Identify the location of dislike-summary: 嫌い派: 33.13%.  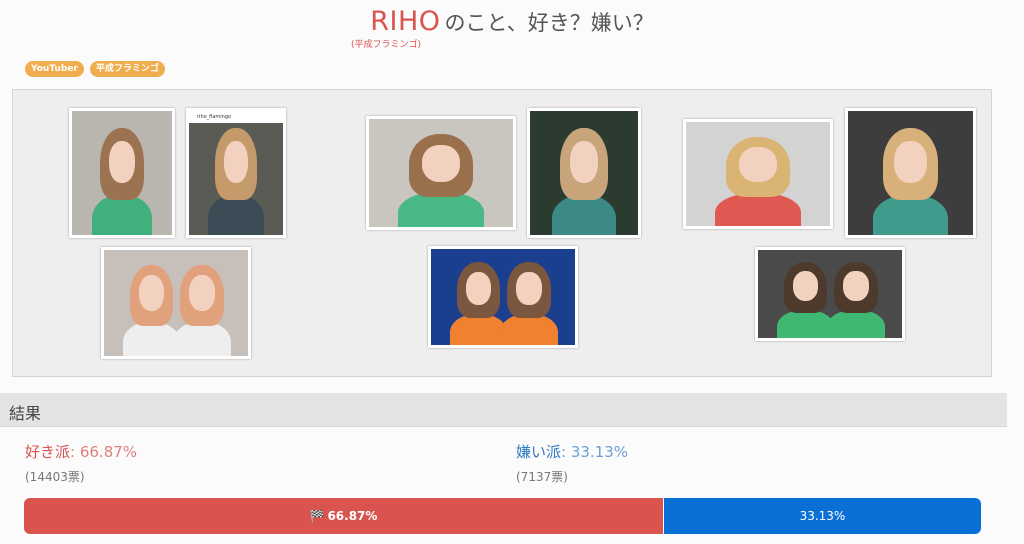
(572, 452).